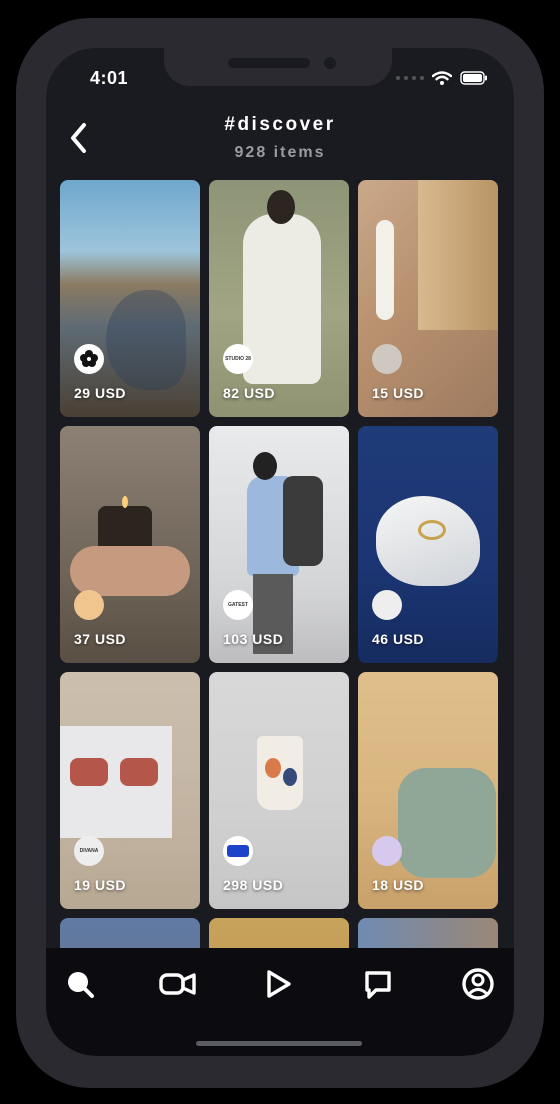 Image resolution: width=560 pixels, height=1104 pixels. I want to click on status-icons, so click(442, 78).